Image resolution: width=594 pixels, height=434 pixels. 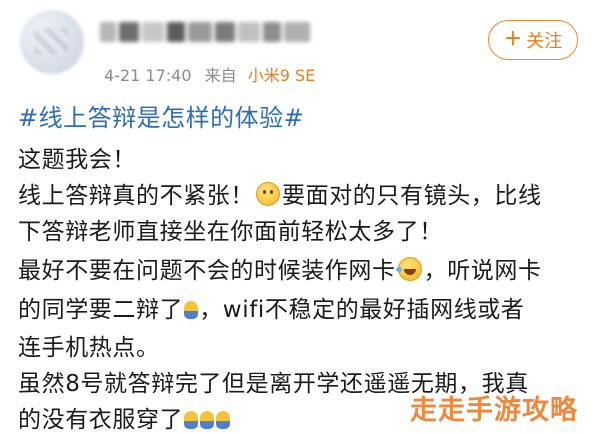 I want to click on user-avatar, so click(x=52, y=42).